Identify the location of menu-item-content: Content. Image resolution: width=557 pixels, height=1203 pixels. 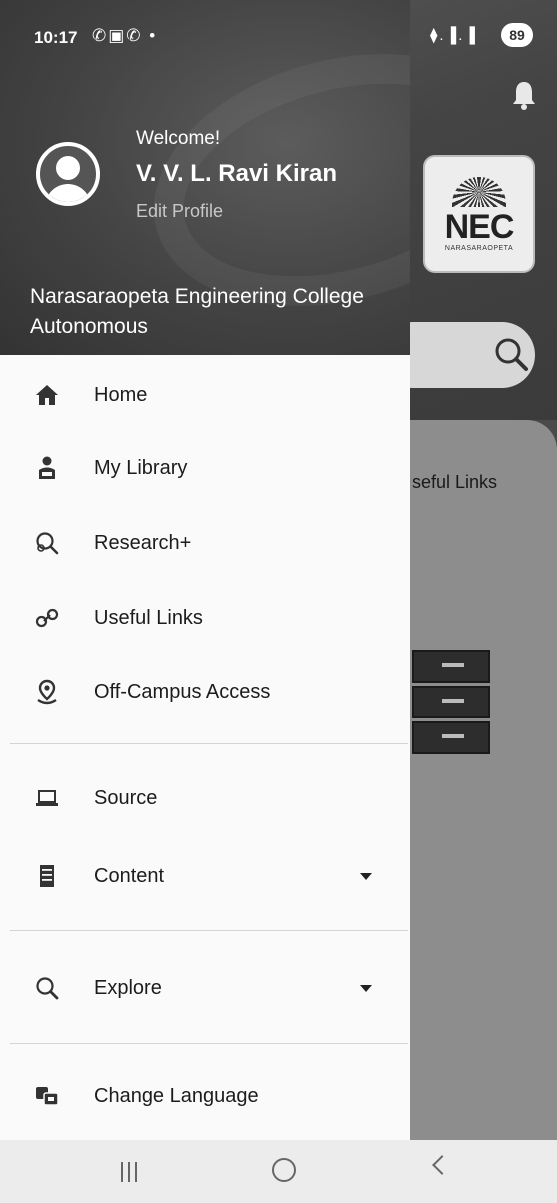
(205, 876).